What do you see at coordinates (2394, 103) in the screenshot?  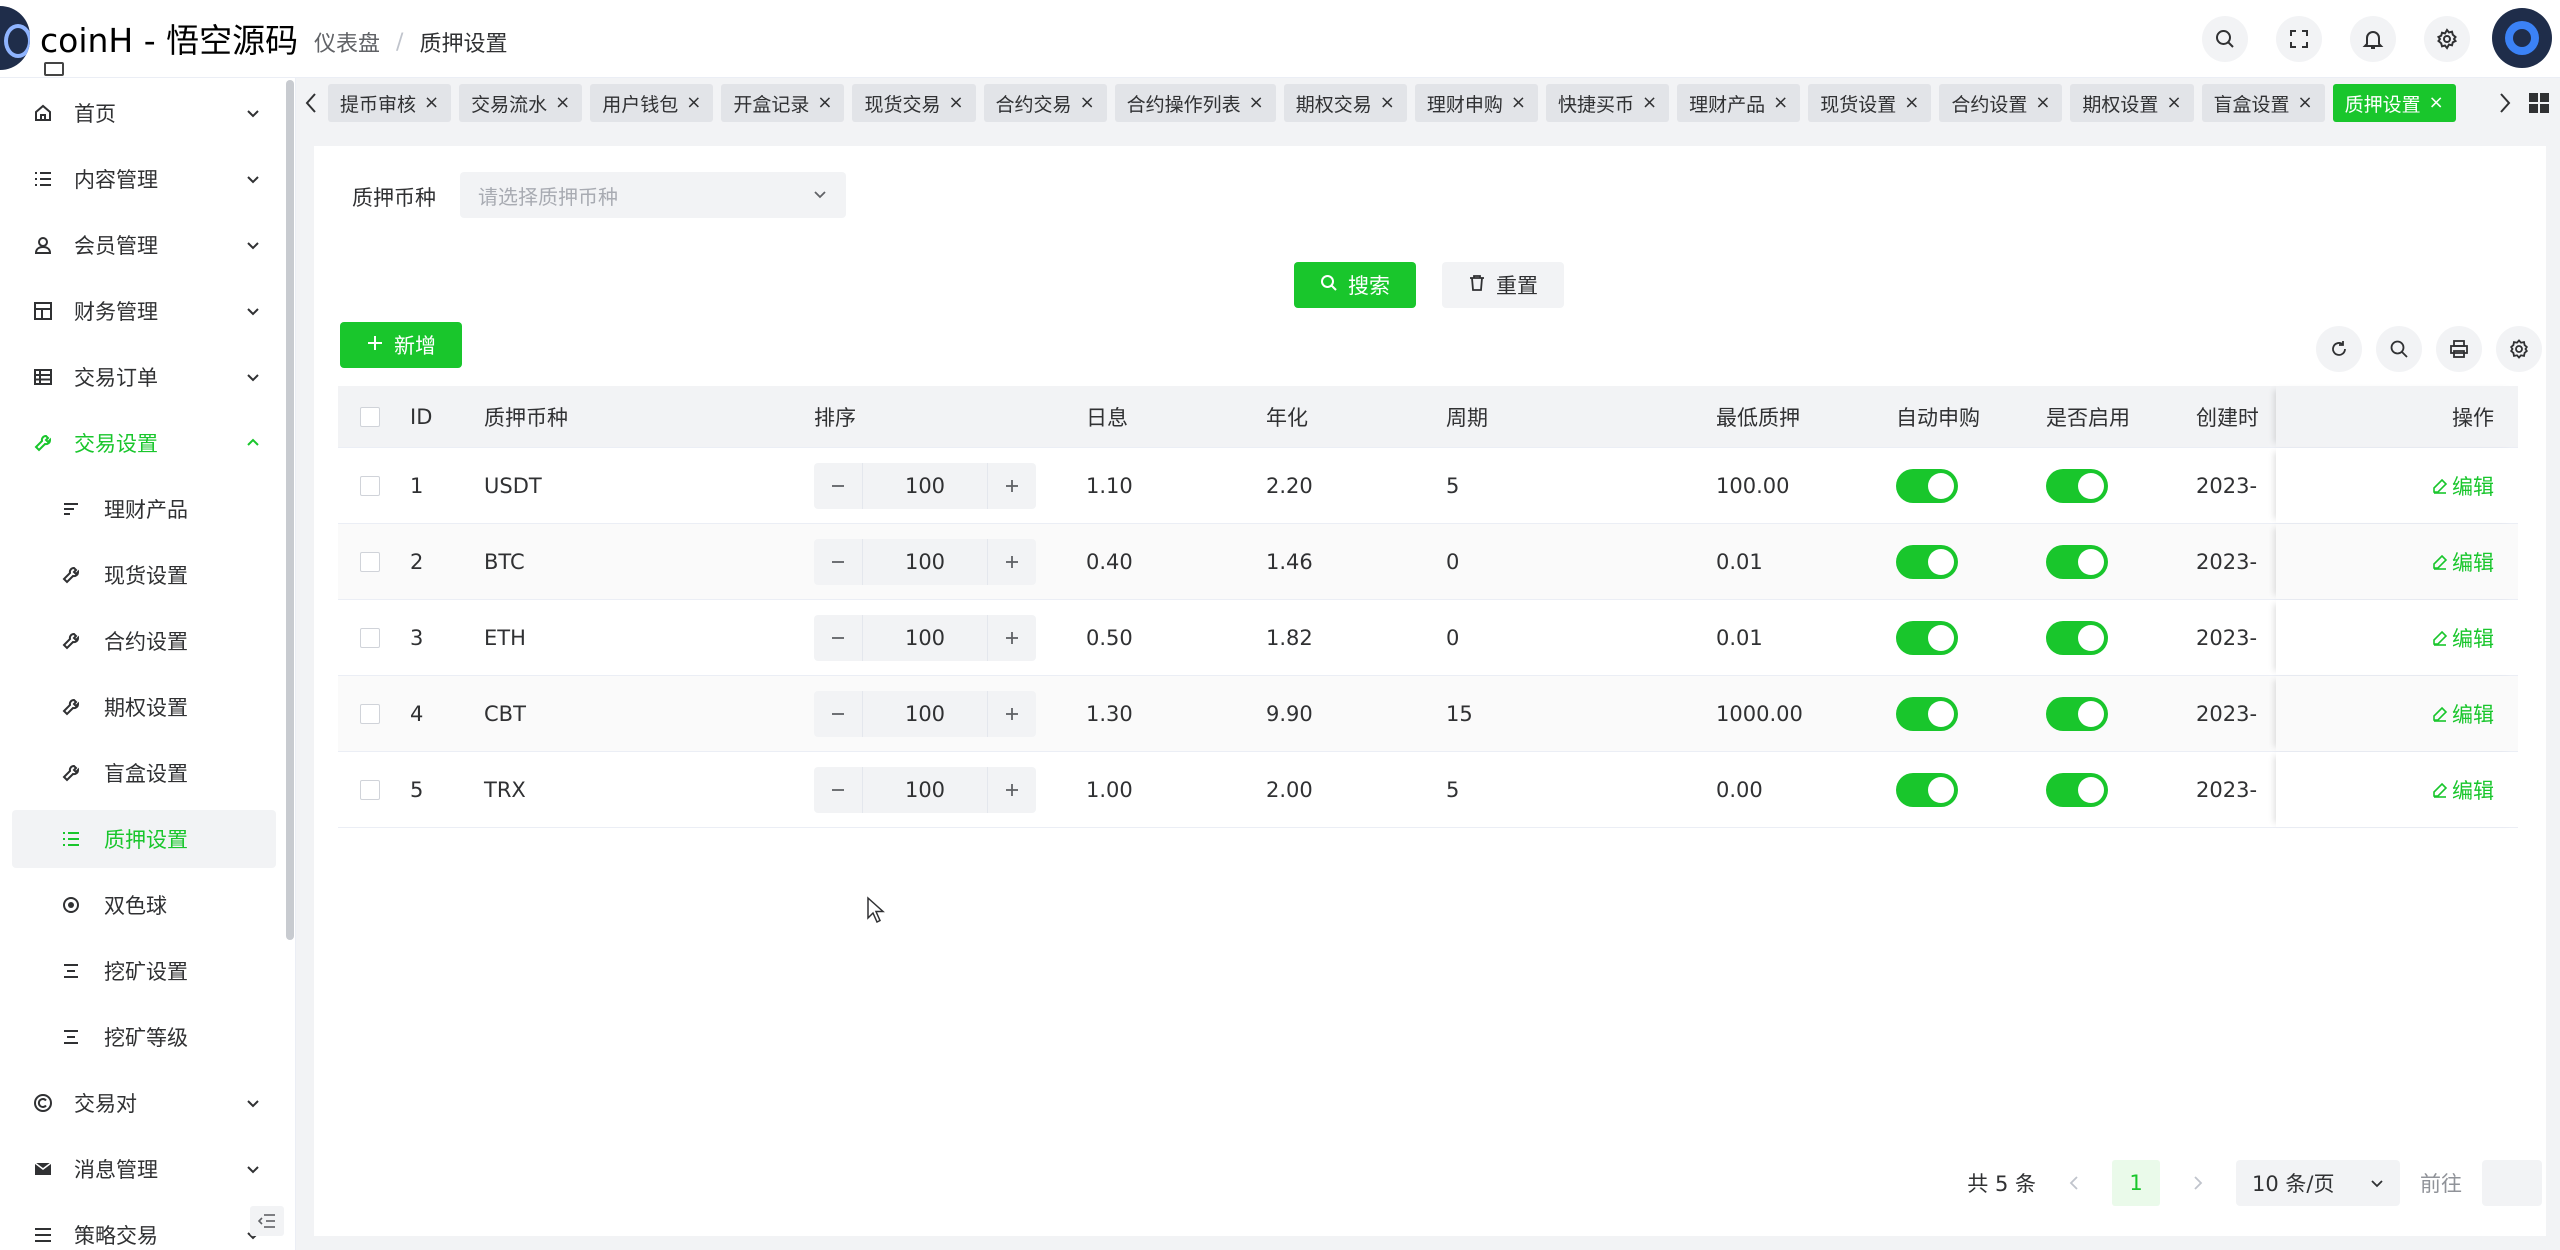 I see `tab-item: 质押设置 ×` at bounding box center [2394, 103].